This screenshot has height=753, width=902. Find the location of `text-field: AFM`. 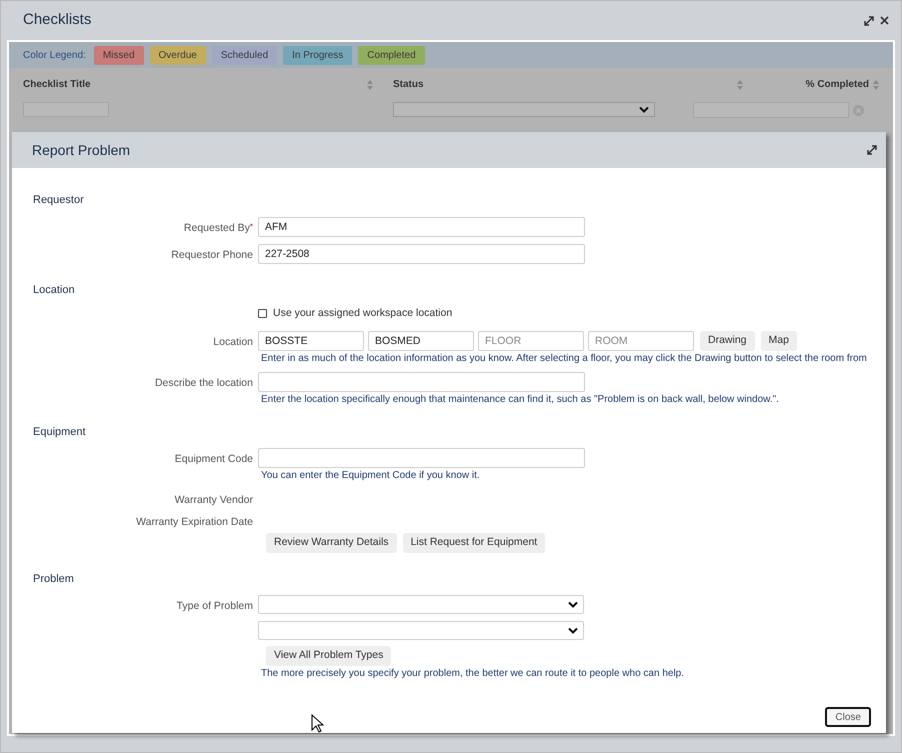

text-field: AFM is located at coordinates (421, 226).